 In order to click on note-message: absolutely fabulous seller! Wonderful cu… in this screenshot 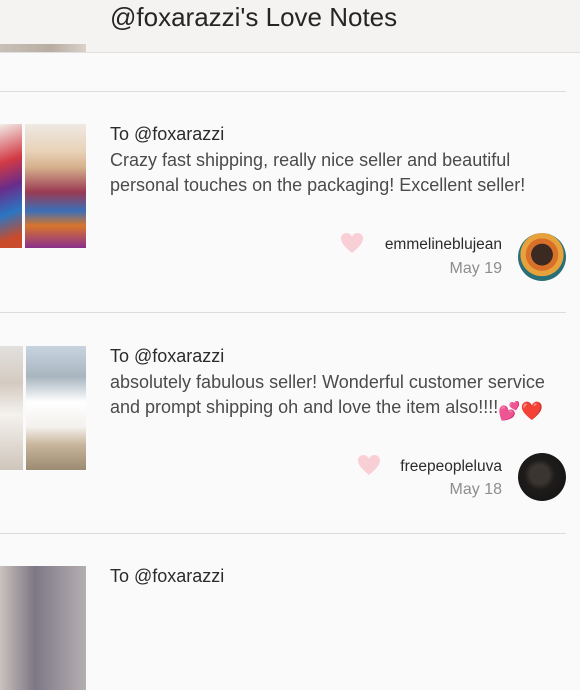, I will do `click(340, 397)`.